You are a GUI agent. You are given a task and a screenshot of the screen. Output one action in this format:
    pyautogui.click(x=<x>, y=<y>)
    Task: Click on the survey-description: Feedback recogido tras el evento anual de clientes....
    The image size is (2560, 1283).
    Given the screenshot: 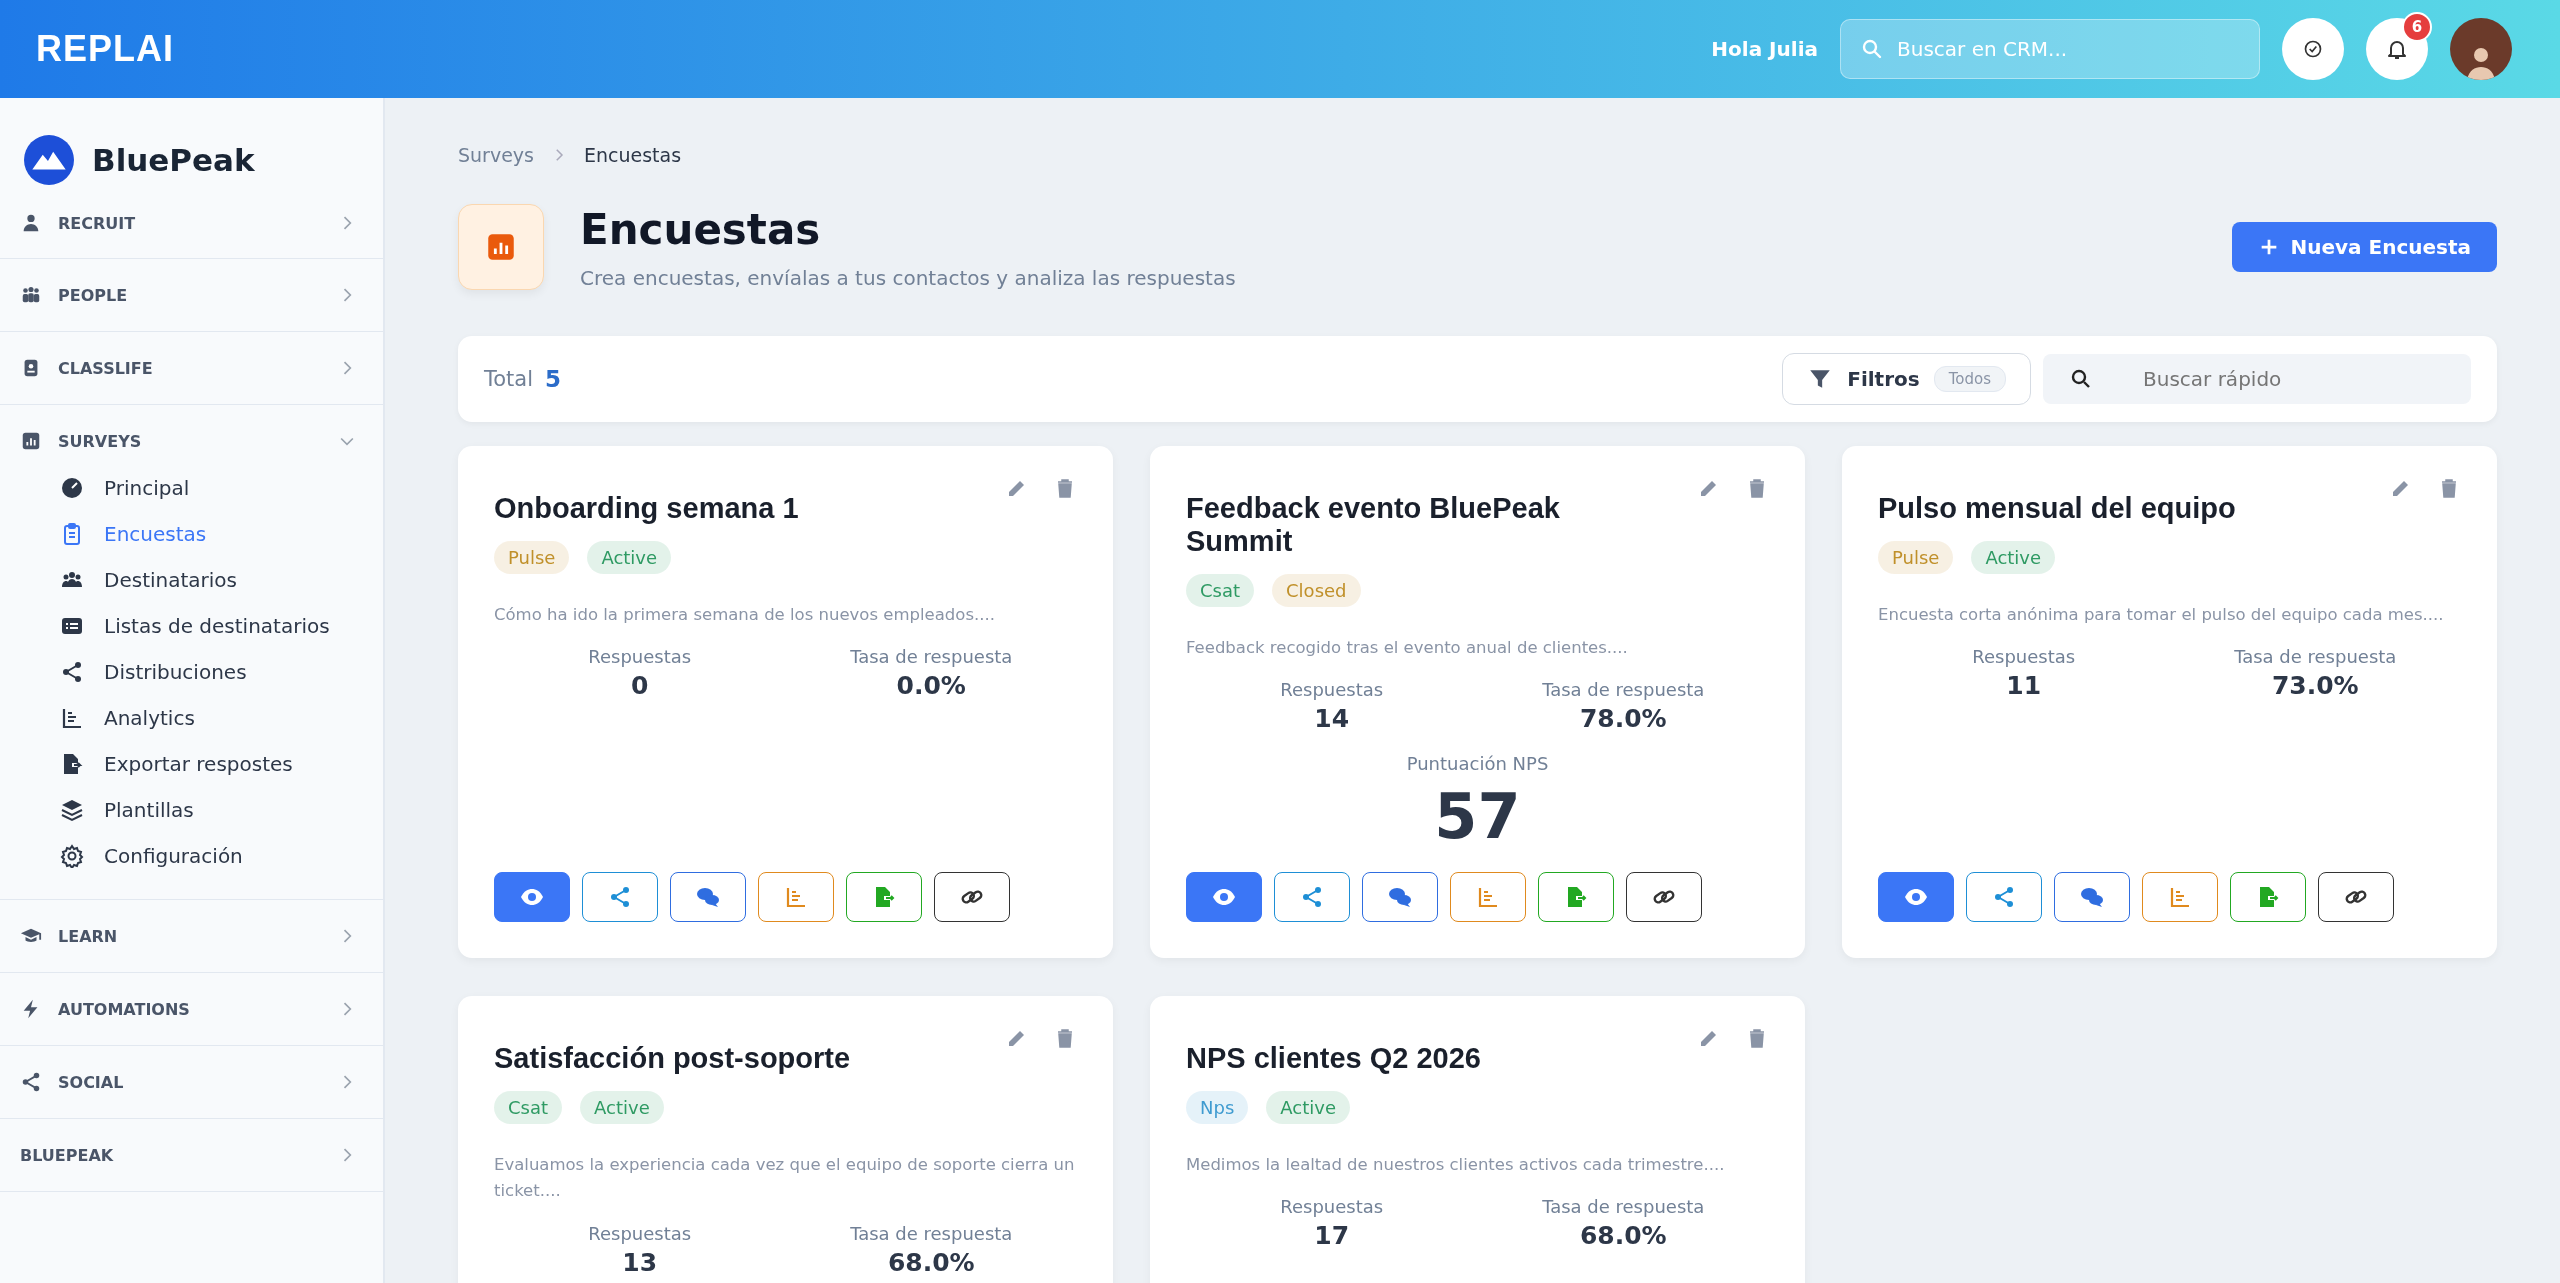 What is the action you would take?
    pyautogui.click(x=1407, y=648)
    